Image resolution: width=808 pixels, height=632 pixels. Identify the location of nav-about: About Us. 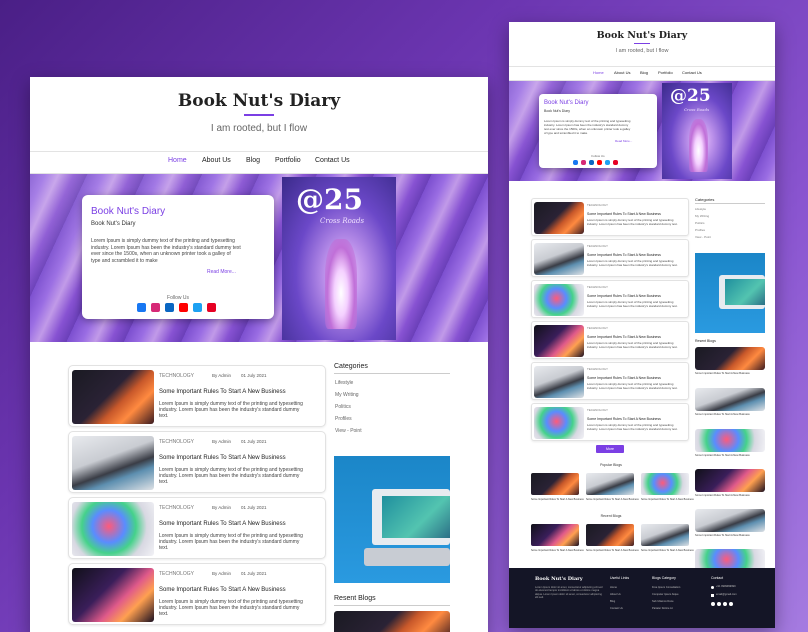
(216, 160).